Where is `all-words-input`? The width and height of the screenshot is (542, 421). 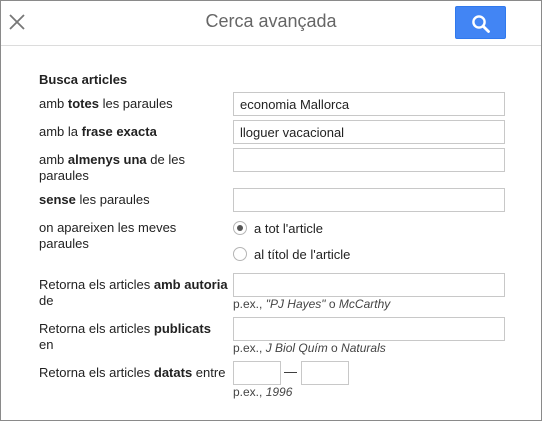 all-words-input is located at coordinates (369, 104).